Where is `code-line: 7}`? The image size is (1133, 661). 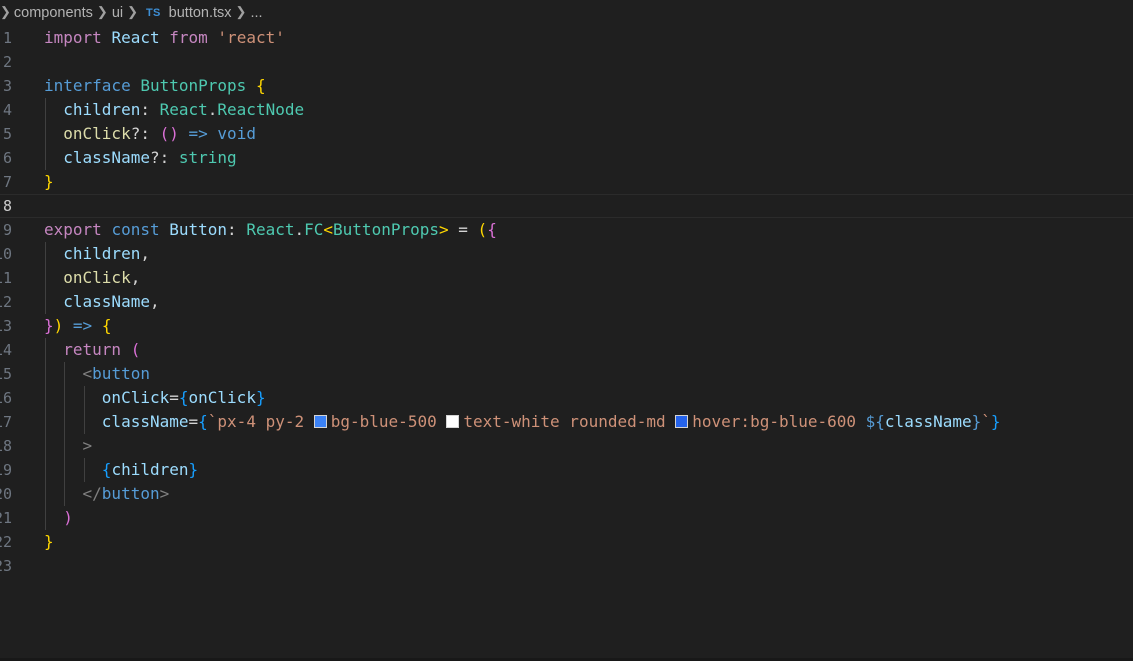 code-line: 7} is located at coordinates (566, 182).